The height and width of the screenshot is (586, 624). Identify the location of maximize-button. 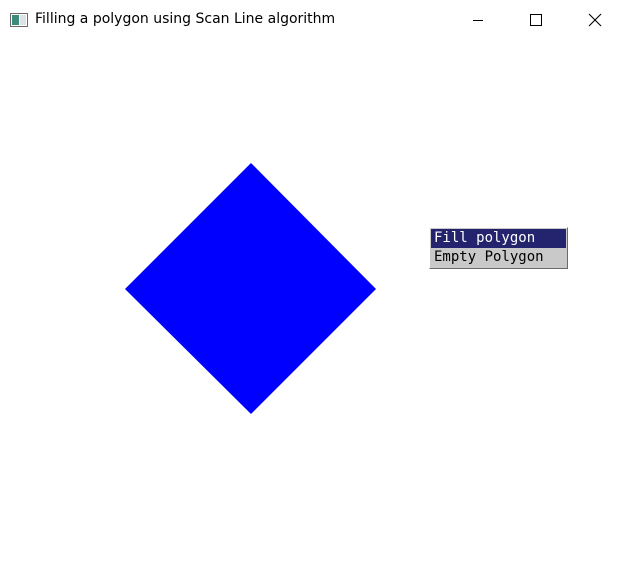
(536, 20).